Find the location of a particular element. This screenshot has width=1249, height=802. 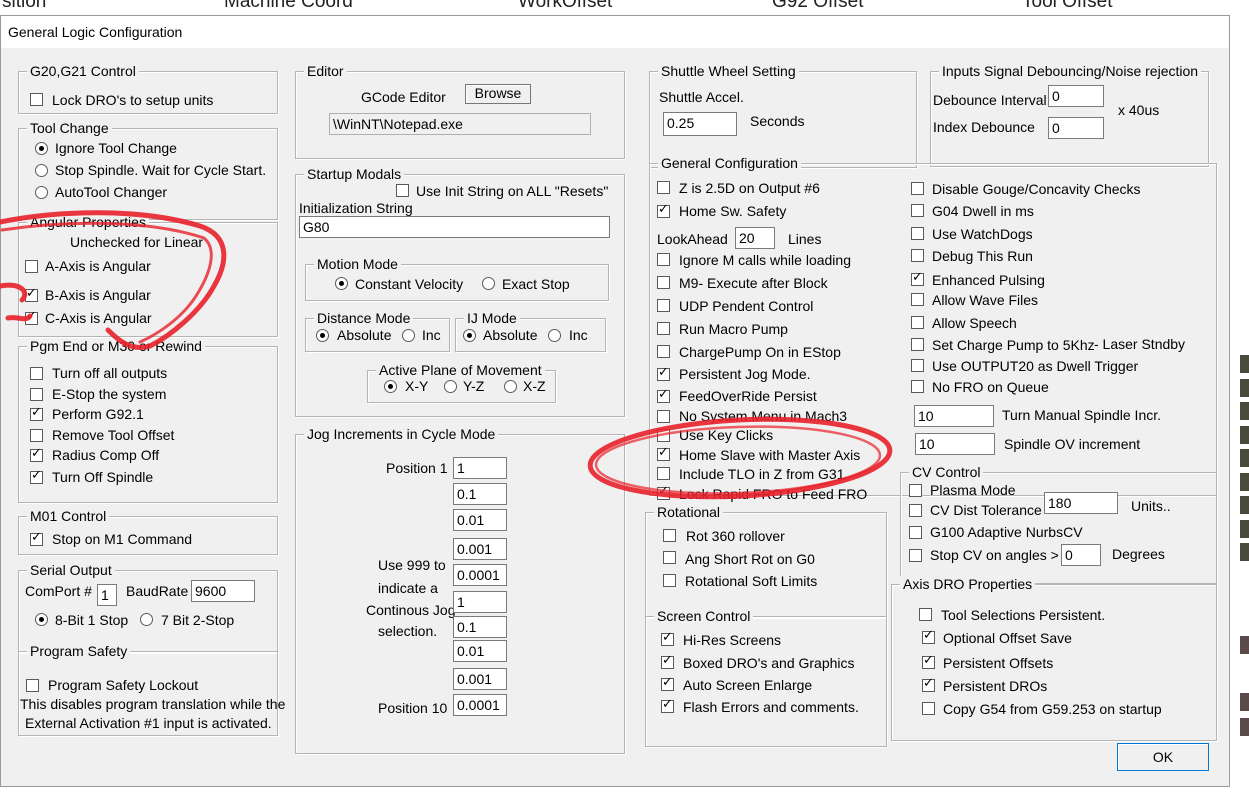

program-safety-lockout-checkbox is located at coordinates (32, 685).